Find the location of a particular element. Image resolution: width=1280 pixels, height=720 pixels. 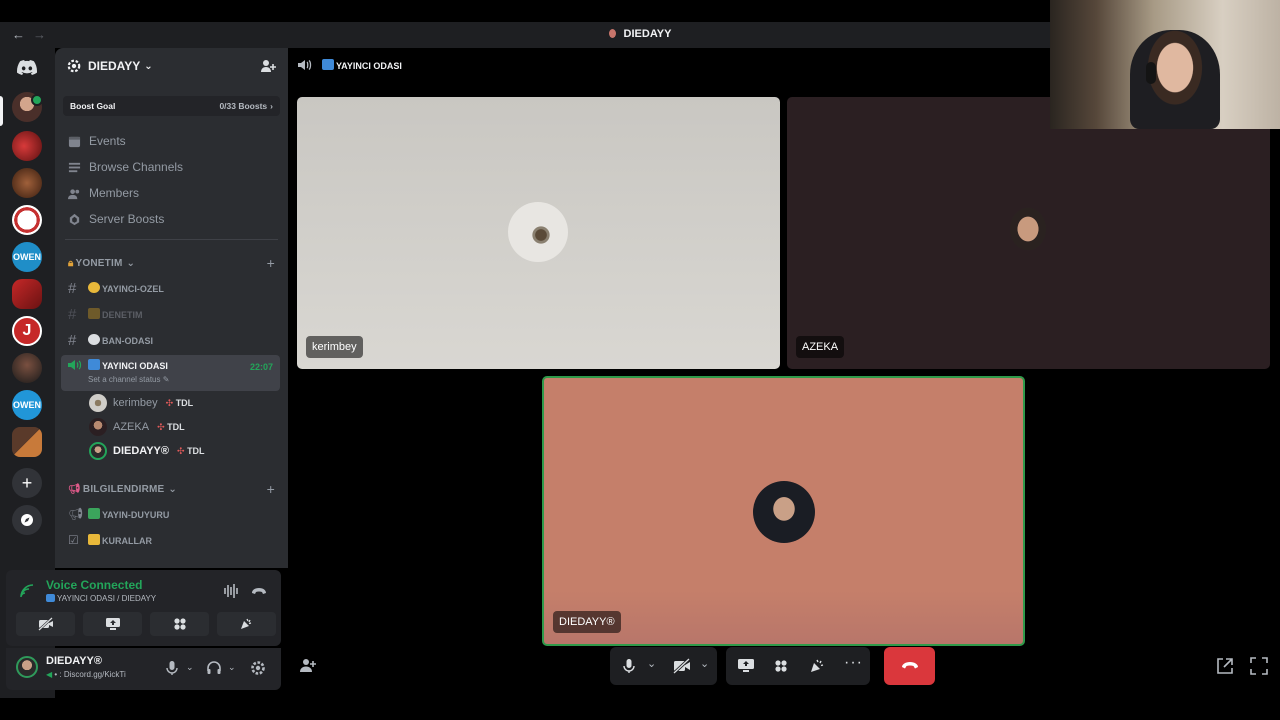

more-options-icon: ··· is located at coordinates (853, 663).